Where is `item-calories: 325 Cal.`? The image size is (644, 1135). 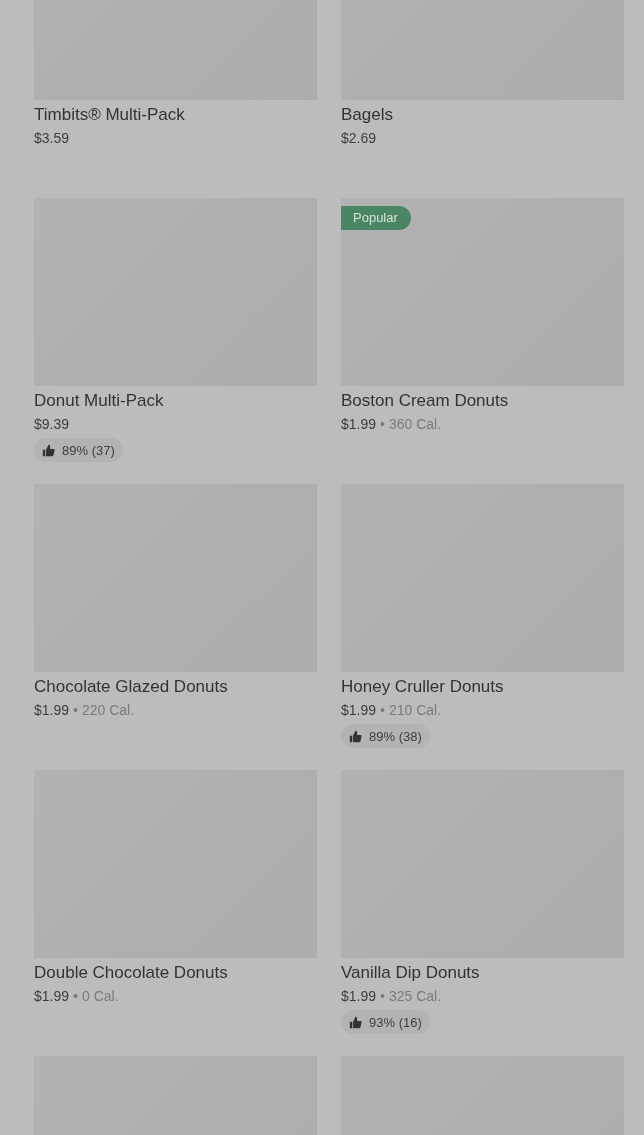
item-calories: 325 Cal. is located at coordinates (415, 996).